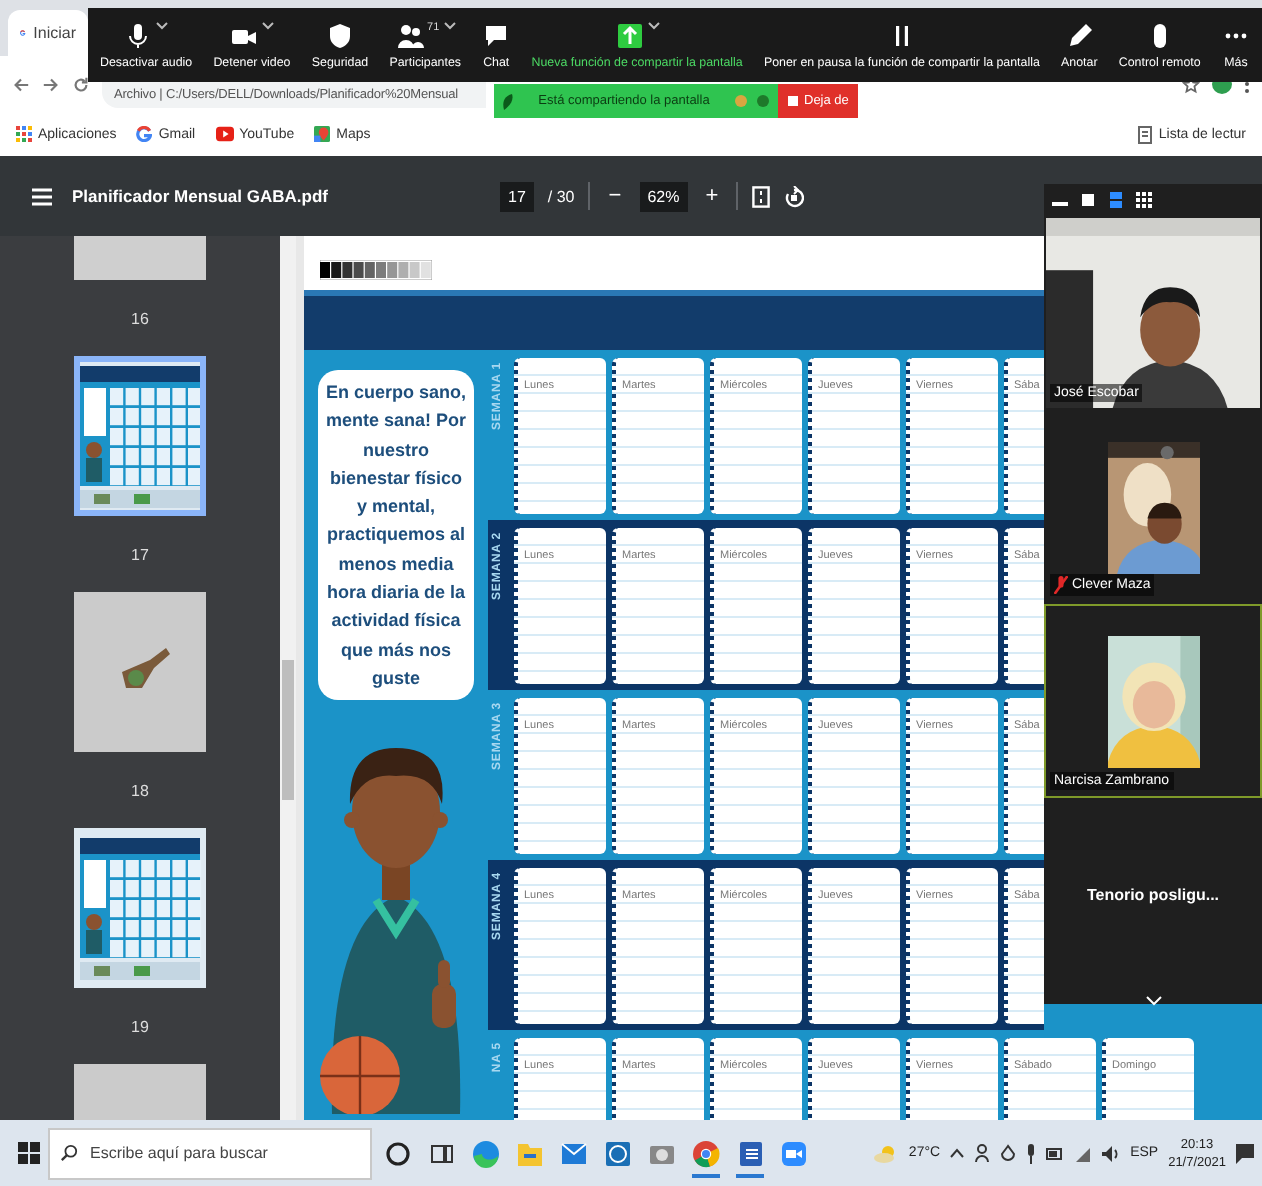 The width and height of the screenshot is (1262, 1186). I want to click on caret-up-icon, so click(957, 1153).